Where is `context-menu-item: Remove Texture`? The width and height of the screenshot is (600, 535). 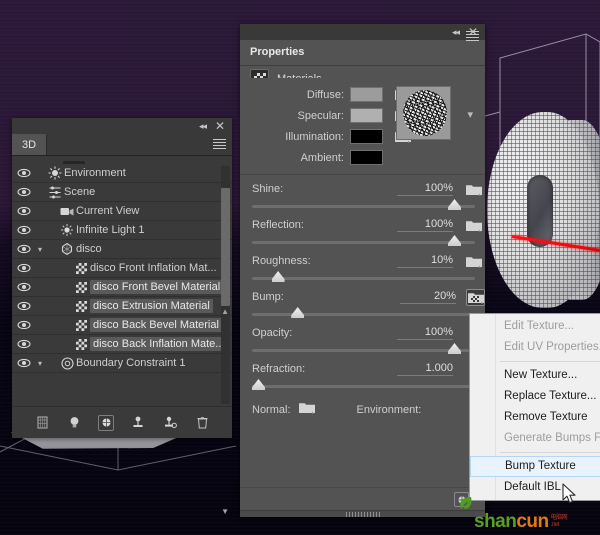
context-menu-item: Remove Texture is located at coordinates (535, 417).